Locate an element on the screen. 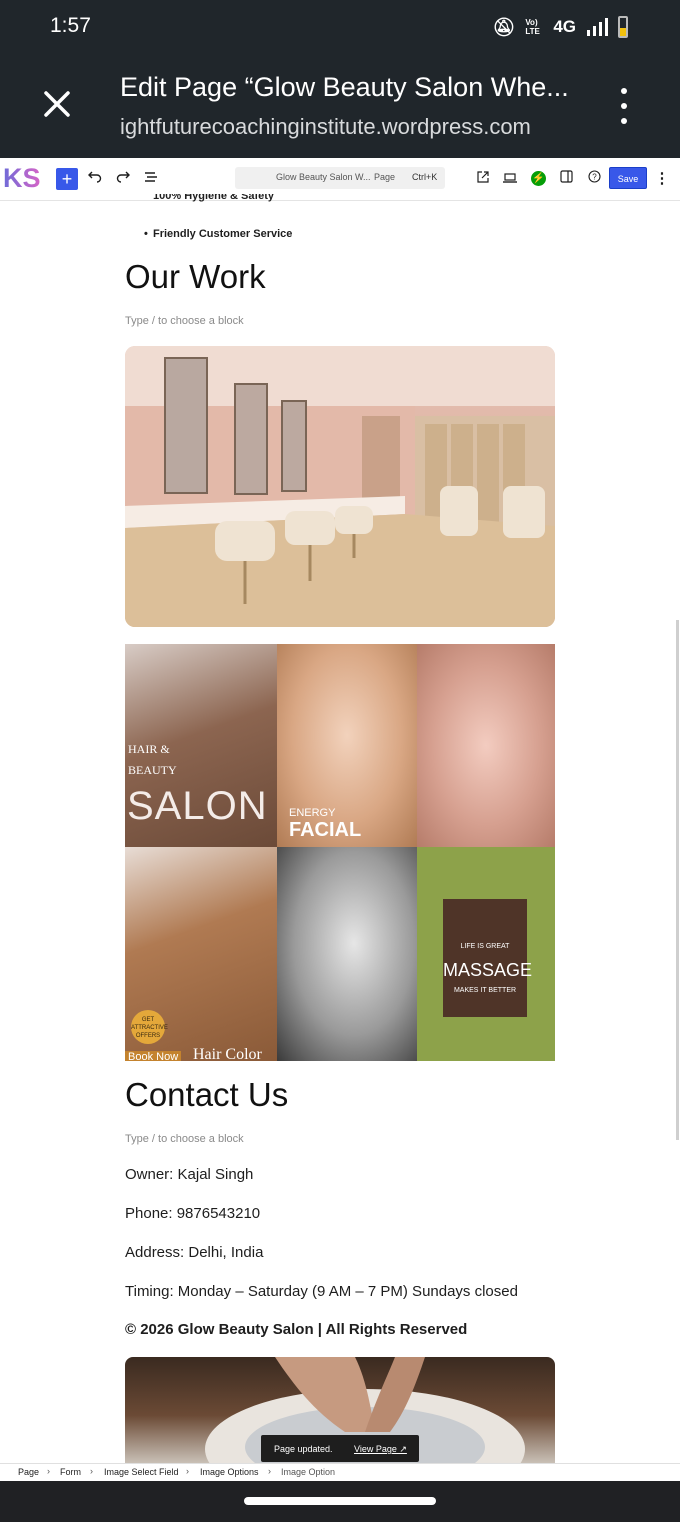  undo-button is located at coordinates (95, 179).